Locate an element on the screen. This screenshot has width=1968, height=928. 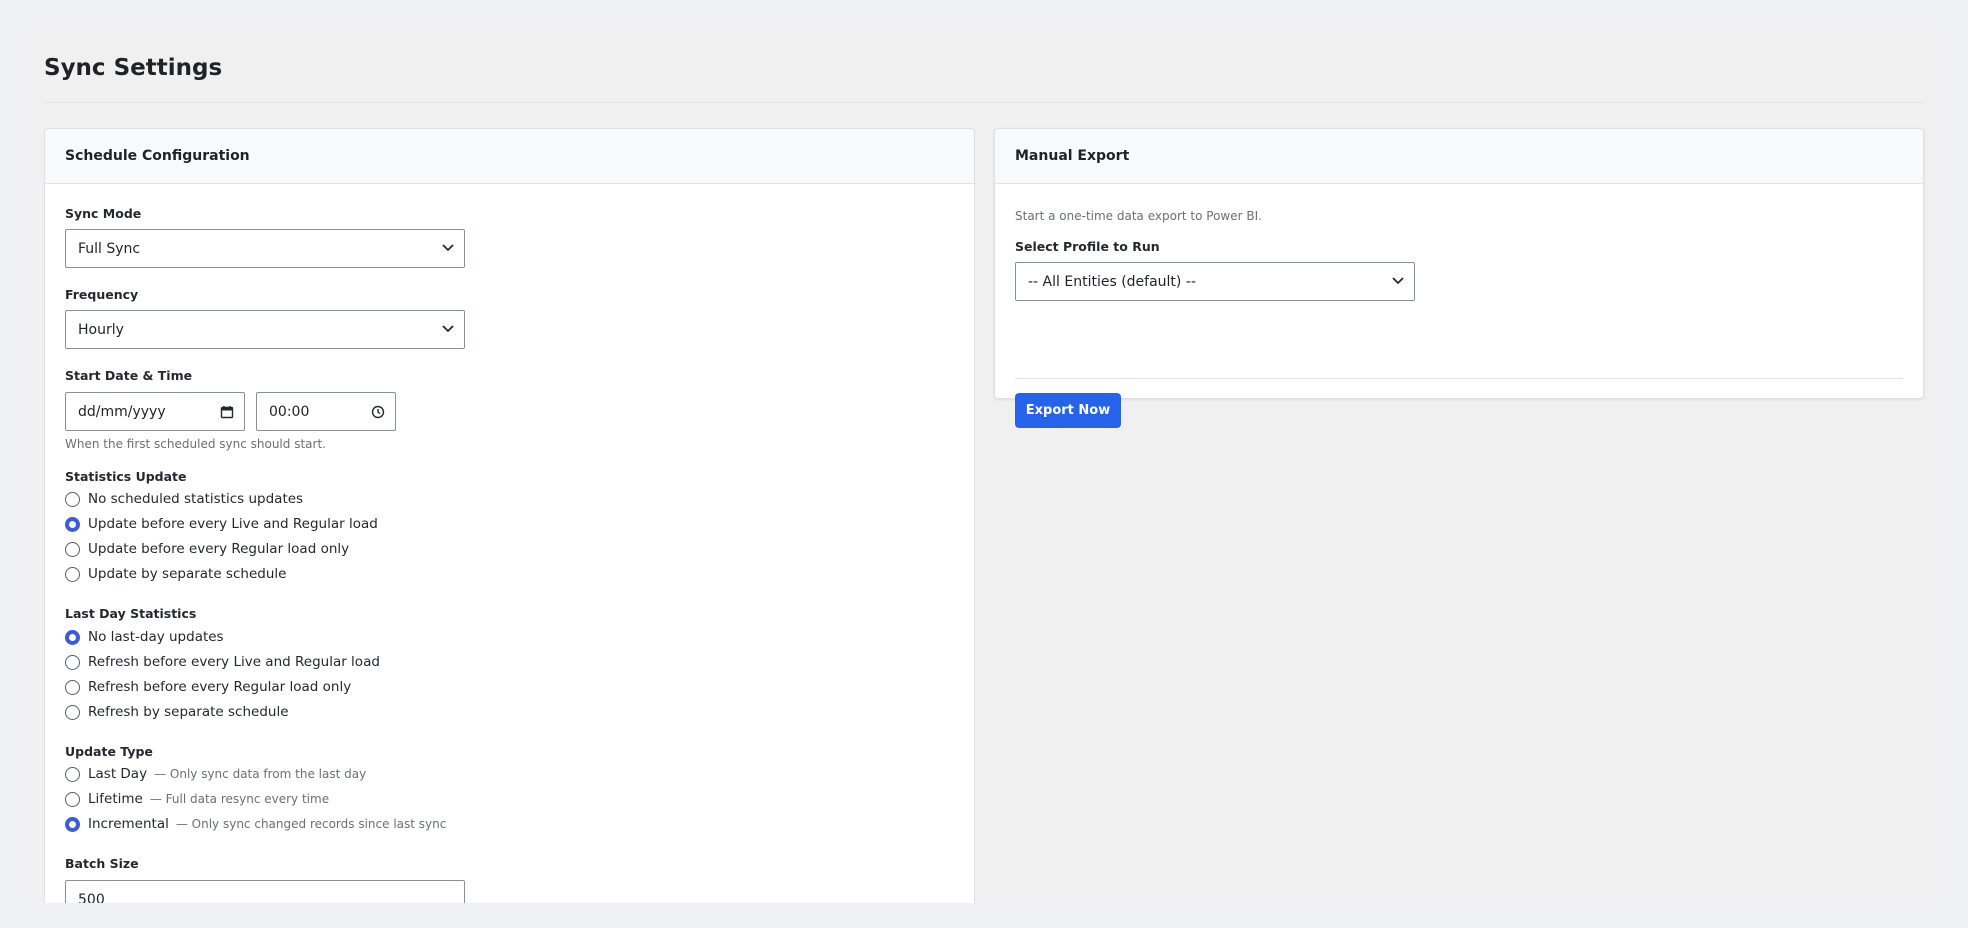
radio-label: Refresh by separate schedule is located at coordinates (188, 712).